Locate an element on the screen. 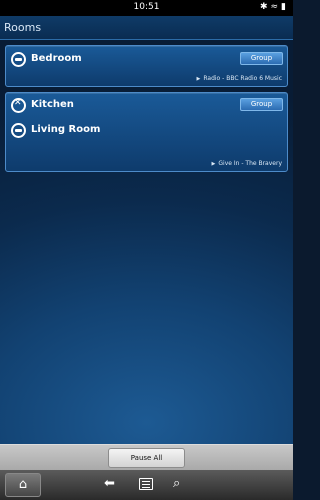  home-icon: ⌂ is located at coordinates (23, 484).